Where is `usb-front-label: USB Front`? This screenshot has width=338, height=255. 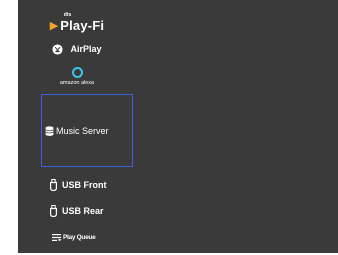
usb-front-label: USB Front is located at coordinates (84, 185).